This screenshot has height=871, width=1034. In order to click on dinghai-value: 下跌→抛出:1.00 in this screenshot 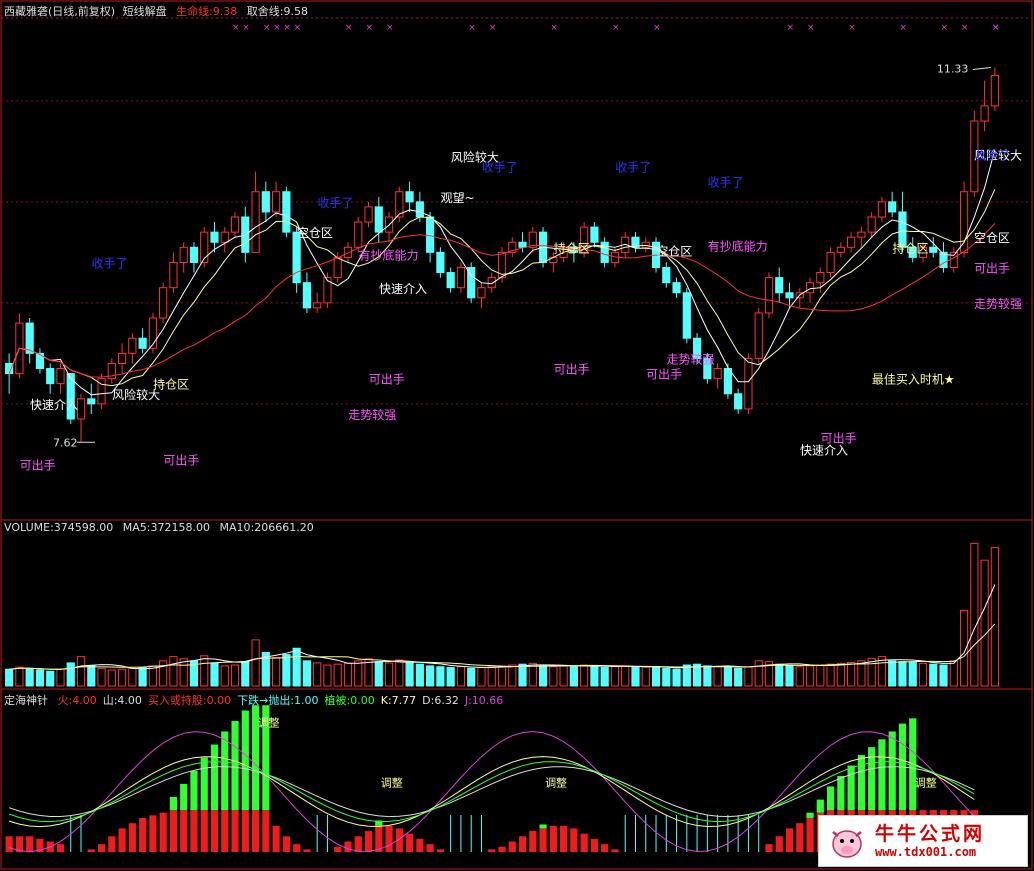, I will do `click(278, 700)`.